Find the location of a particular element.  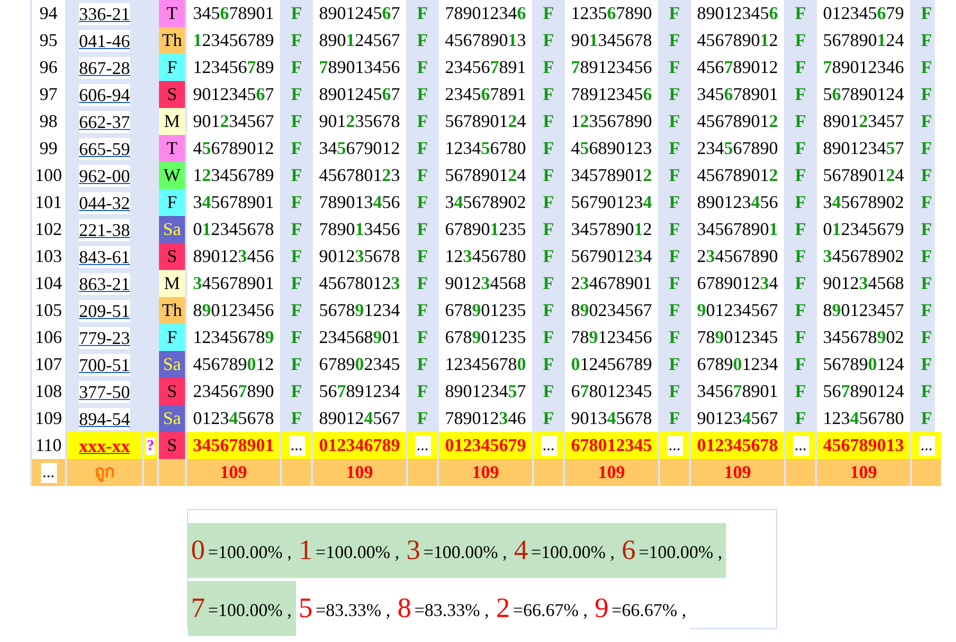

code-link: 665-59 is located at coordinates (104, 149).